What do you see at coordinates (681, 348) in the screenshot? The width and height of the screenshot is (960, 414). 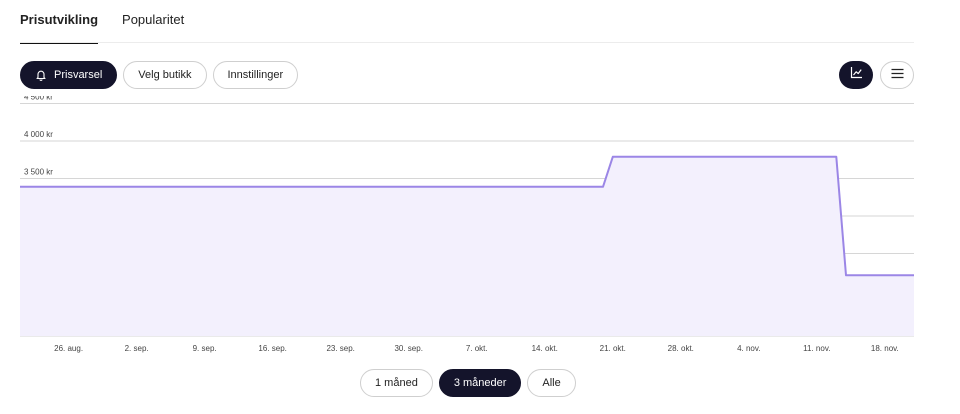 I see `x-tick-label: 28. okt.` at bounding box center [681, 348].